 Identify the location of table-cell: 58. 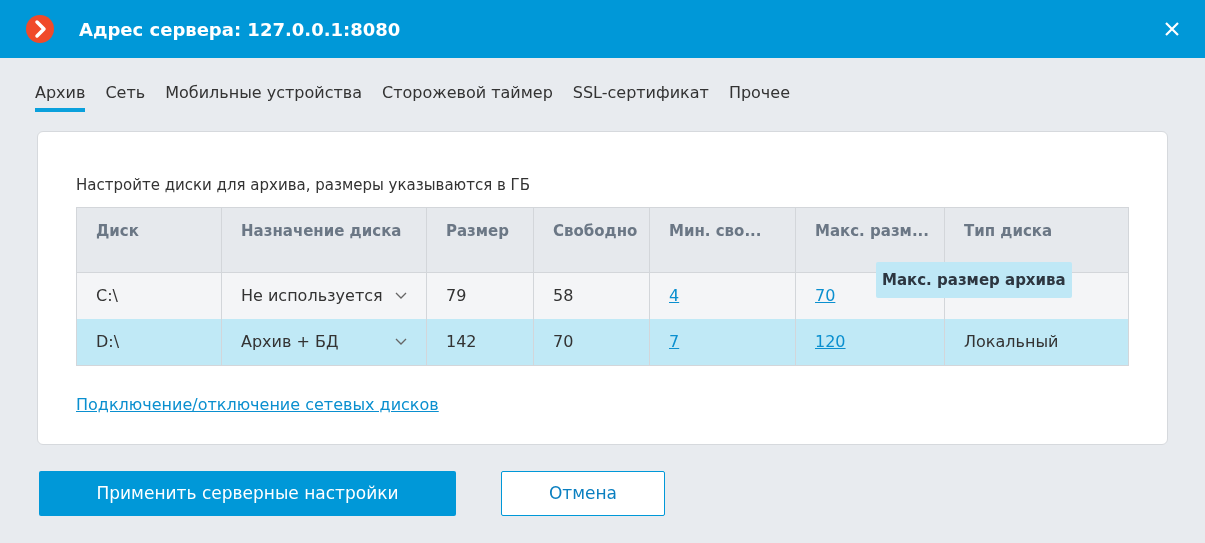
(592, 295).